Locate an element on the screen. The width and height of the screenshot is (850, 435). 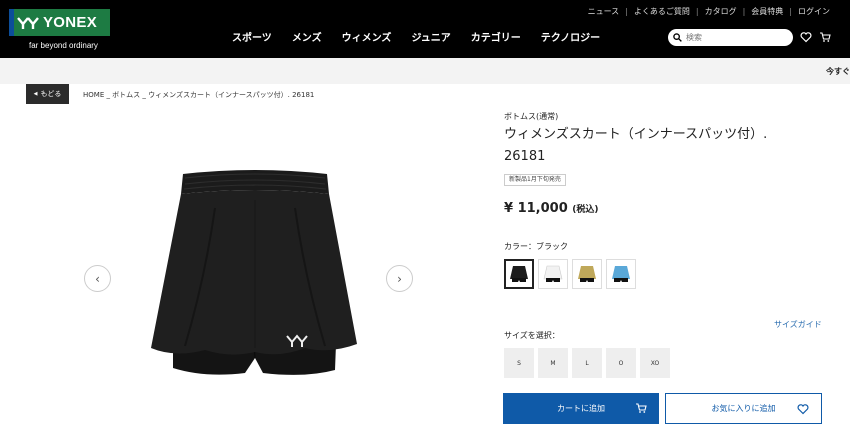
search-box is located at coordinates (730, 37).